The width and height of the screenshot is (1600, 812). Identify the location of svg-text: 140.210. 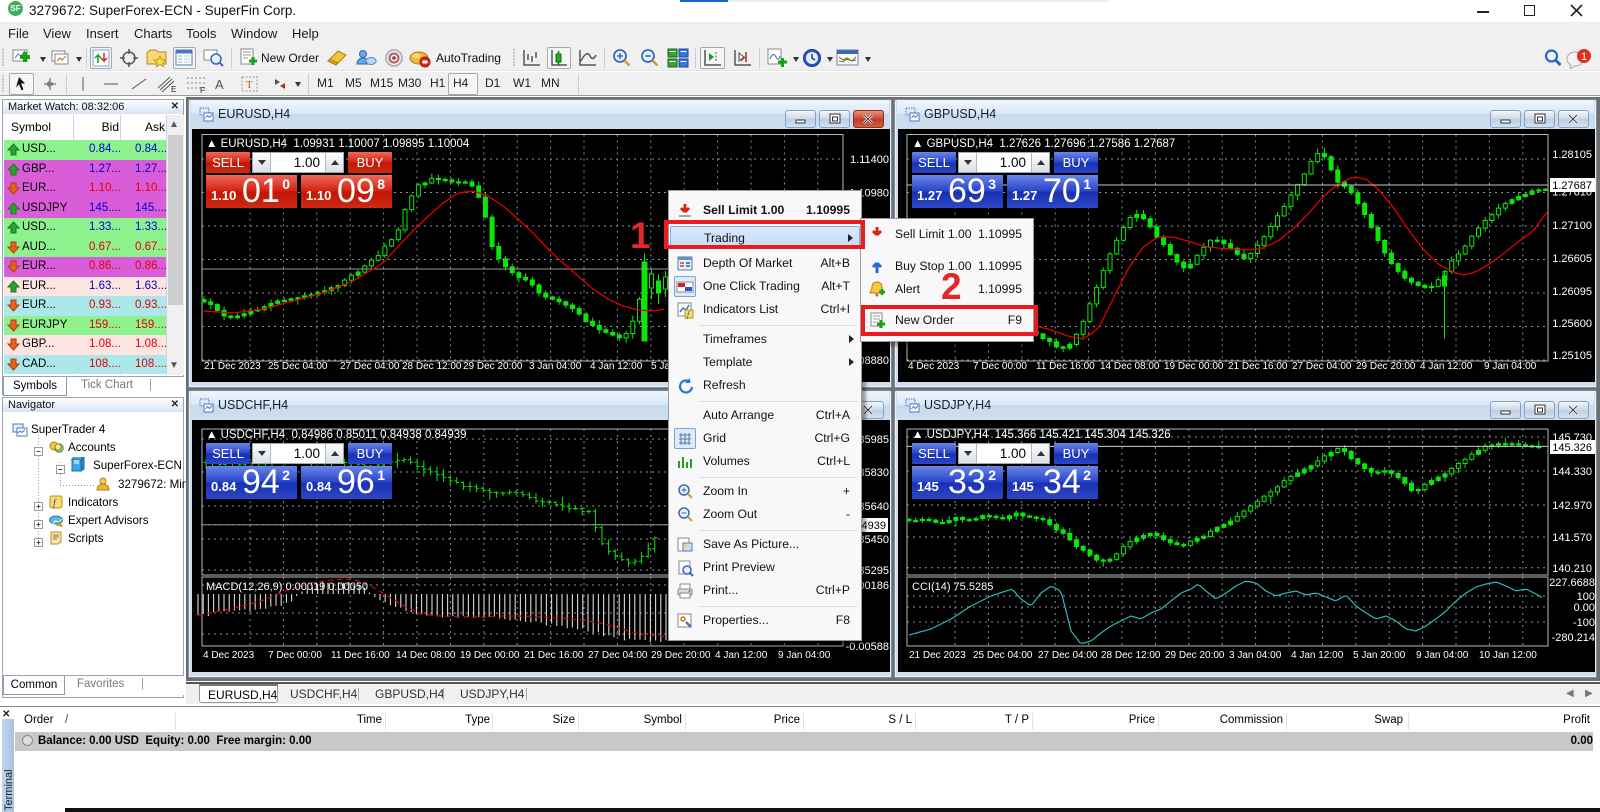
(1572, 569).